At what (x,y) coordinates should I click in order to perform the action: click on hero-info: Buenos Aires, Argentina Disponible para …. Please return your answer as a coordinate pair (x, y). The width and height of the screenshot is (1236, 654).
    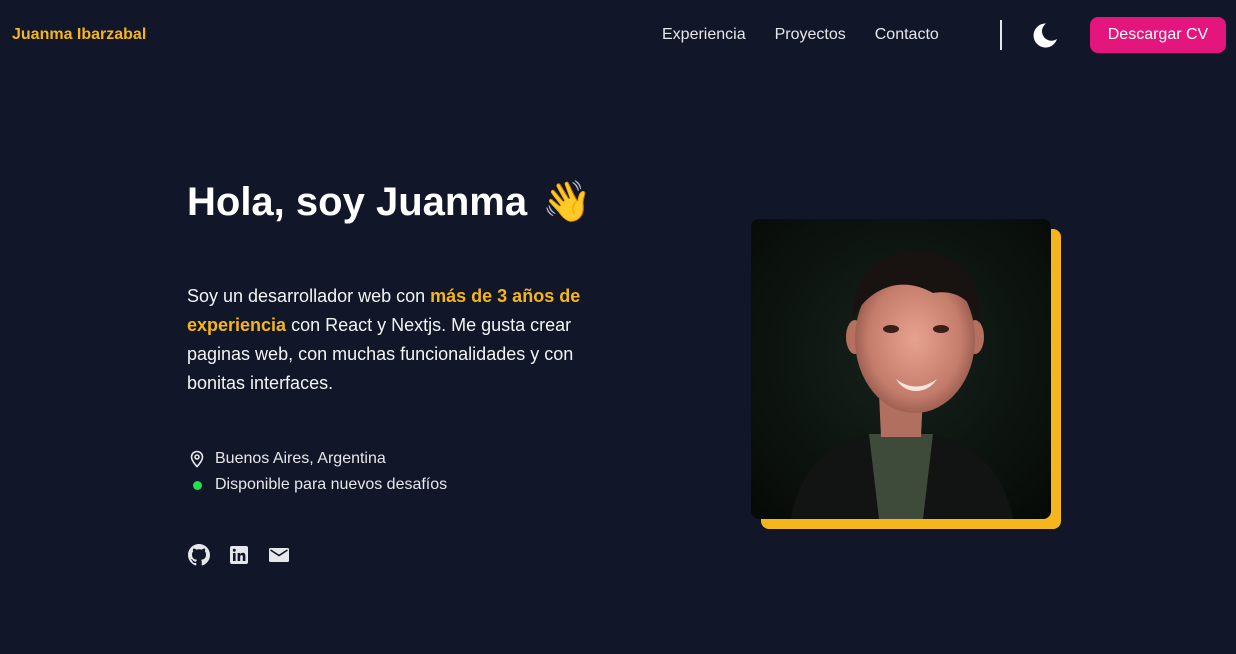
    Looking at the image, I should click on (317, 472).